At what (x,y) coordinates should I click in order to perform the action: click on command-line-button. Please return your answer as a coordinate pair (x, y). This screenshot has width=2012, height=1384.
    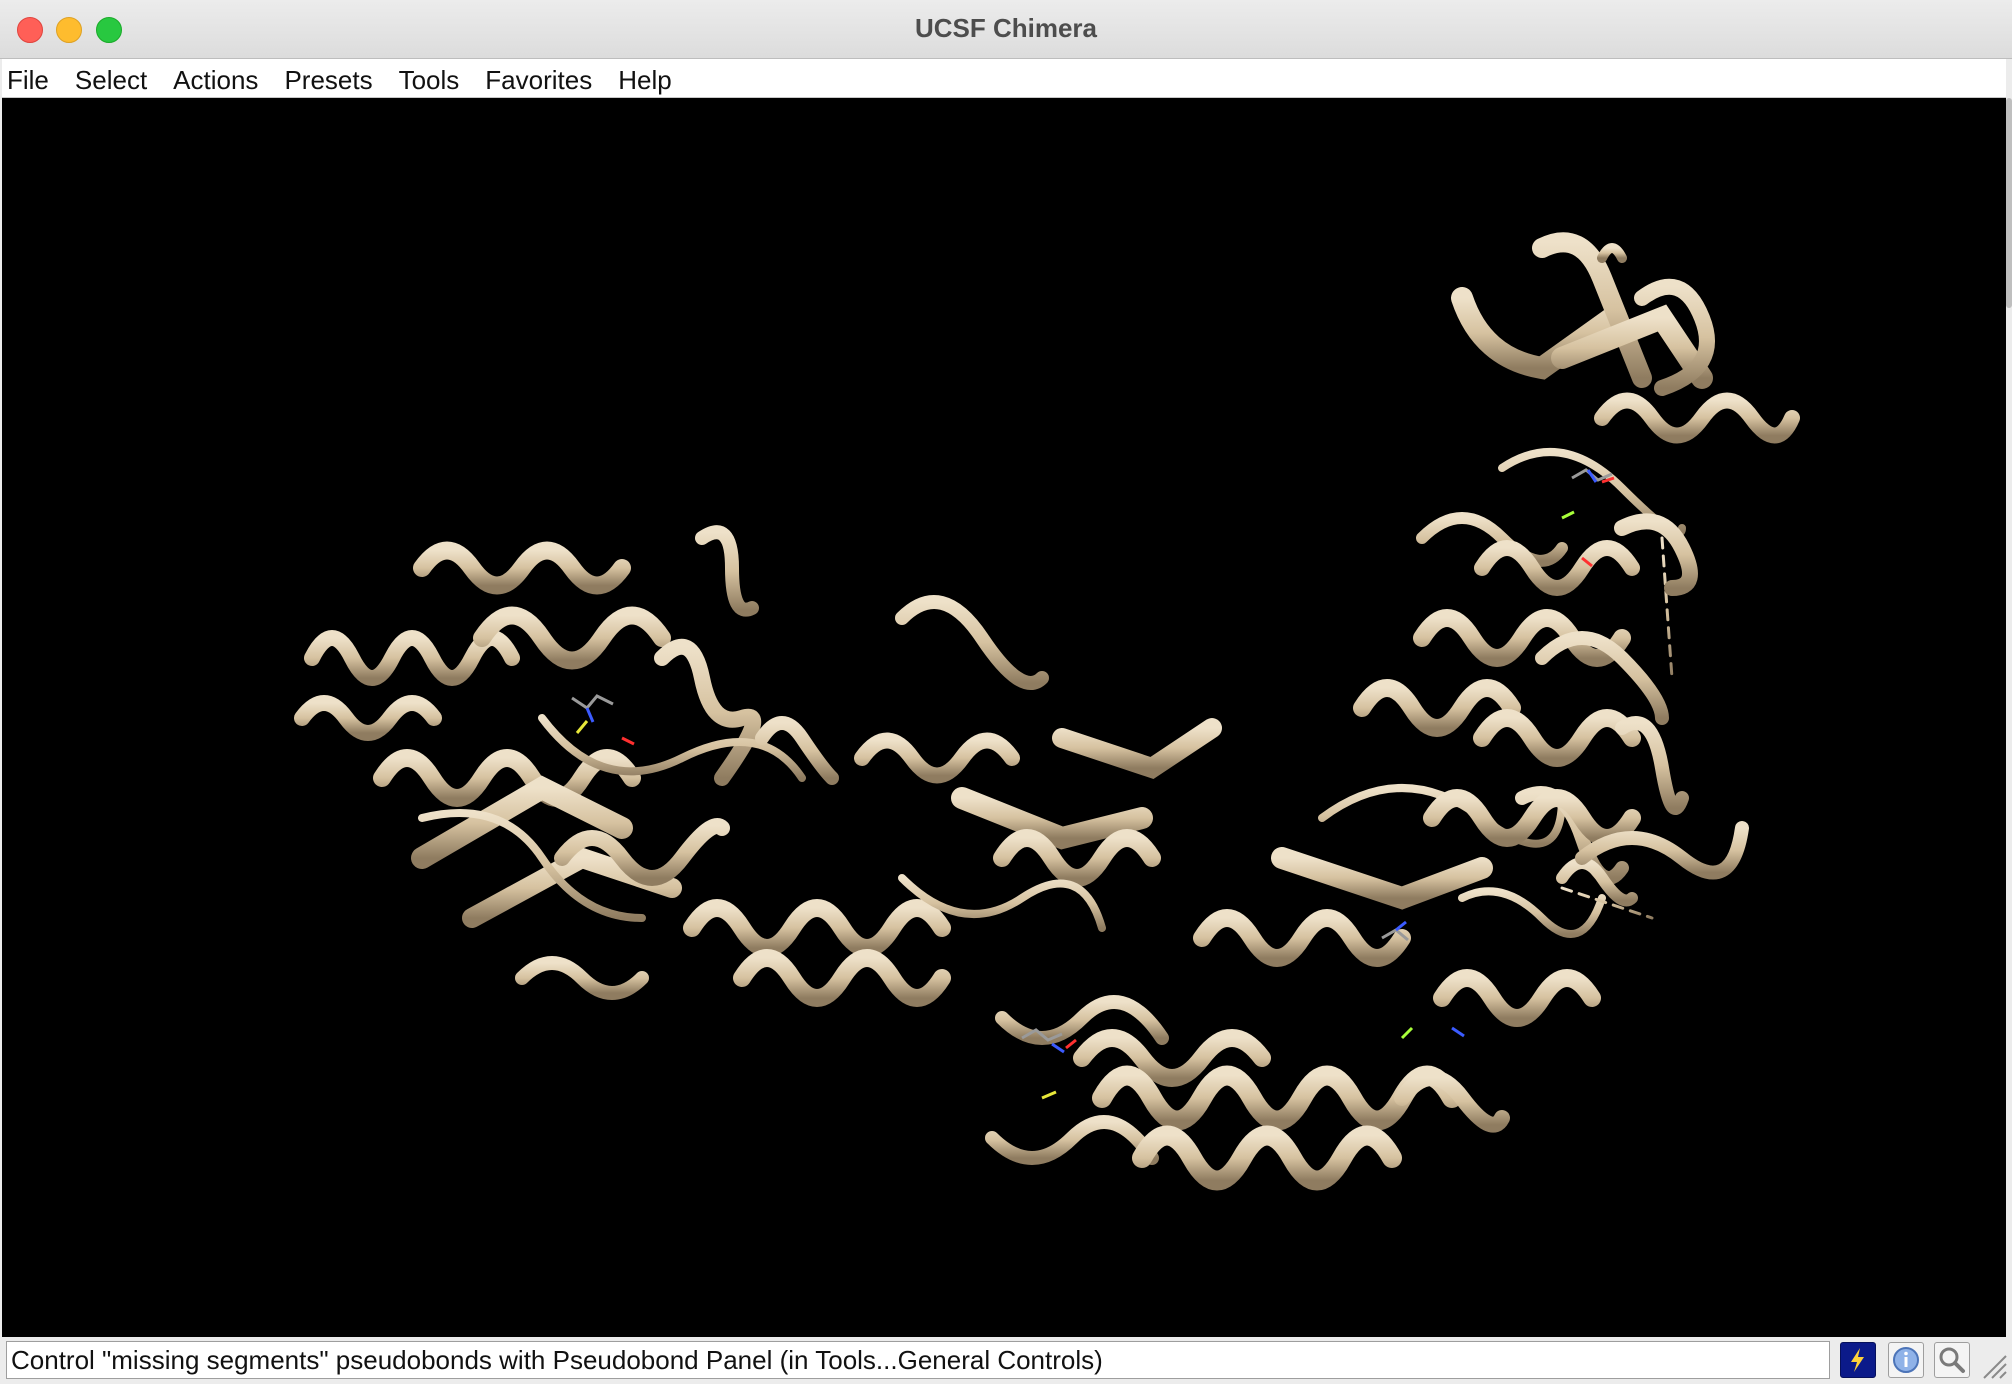
    Looking at the image, I should click on (1858, 1360).